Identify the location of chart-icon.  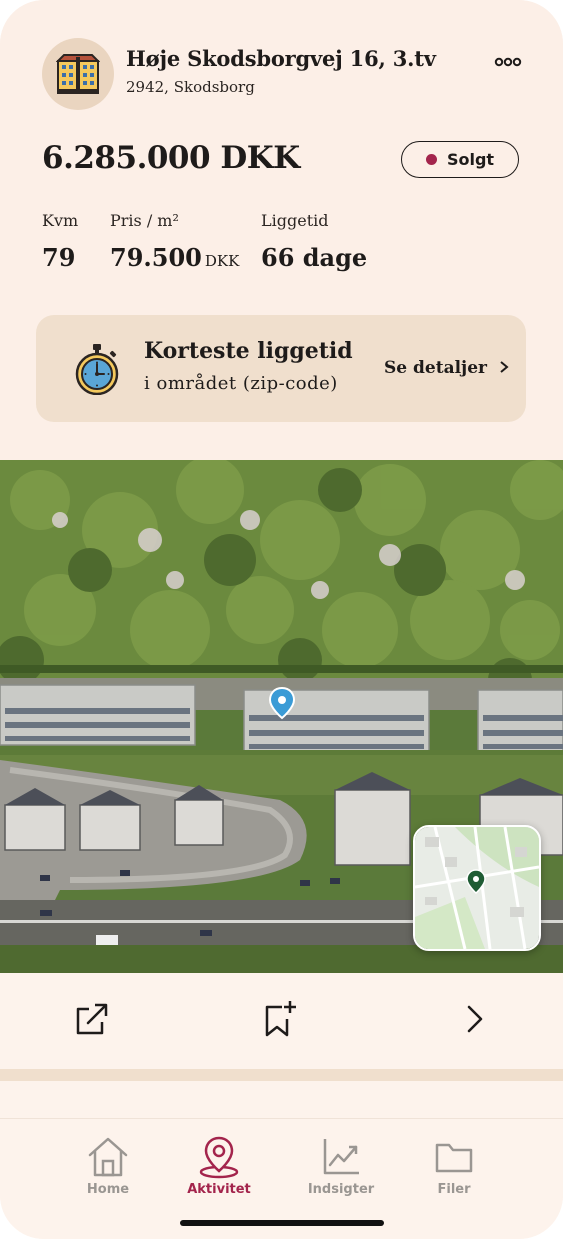
(341, 1157).